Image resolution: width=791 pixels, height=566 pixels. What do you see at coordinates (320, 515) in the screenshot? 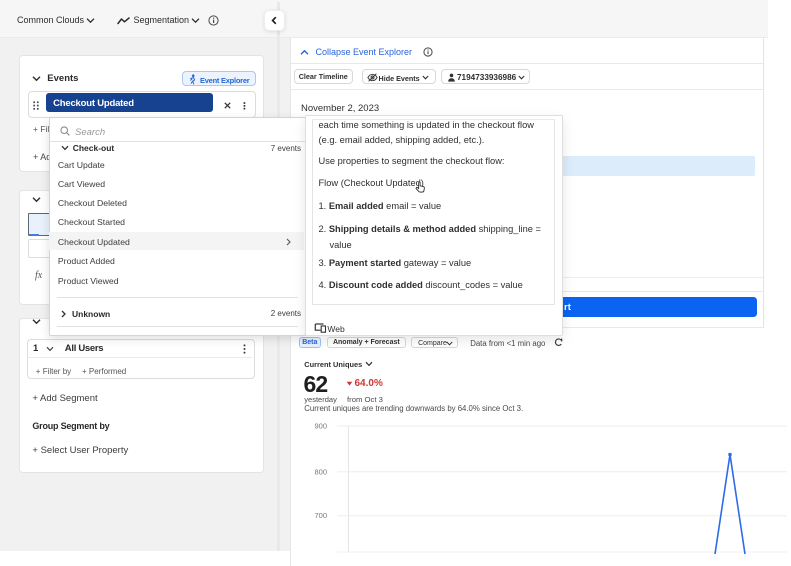
I see `svg-text: 700` at bounding box center [320, 515].